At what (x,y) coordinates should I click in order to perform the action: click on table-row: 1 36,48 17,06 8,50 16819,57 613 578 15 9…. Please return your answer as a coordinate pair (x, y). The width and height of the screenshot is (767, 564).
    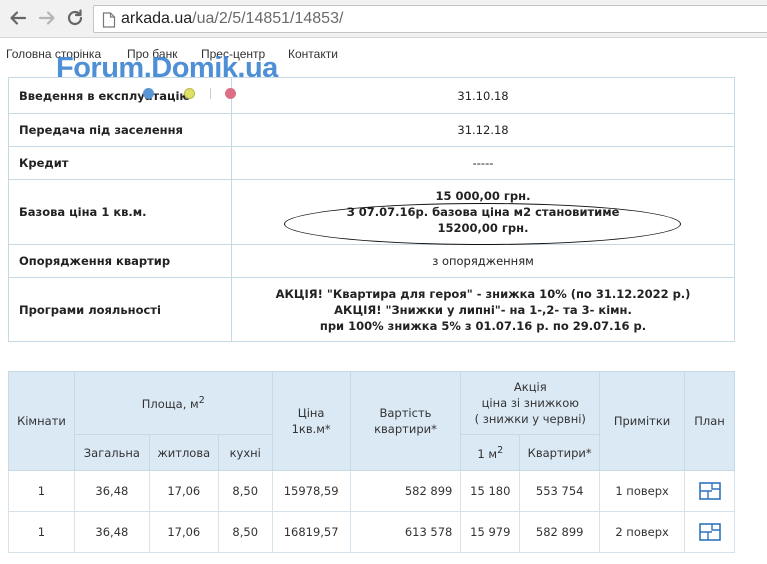
    Looking at the image, I should click on (371, 532).